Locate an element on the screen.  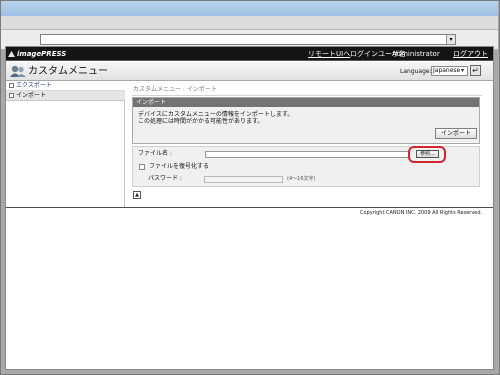
sidebar-item-label: インポート is located at coordinates (31, 95).